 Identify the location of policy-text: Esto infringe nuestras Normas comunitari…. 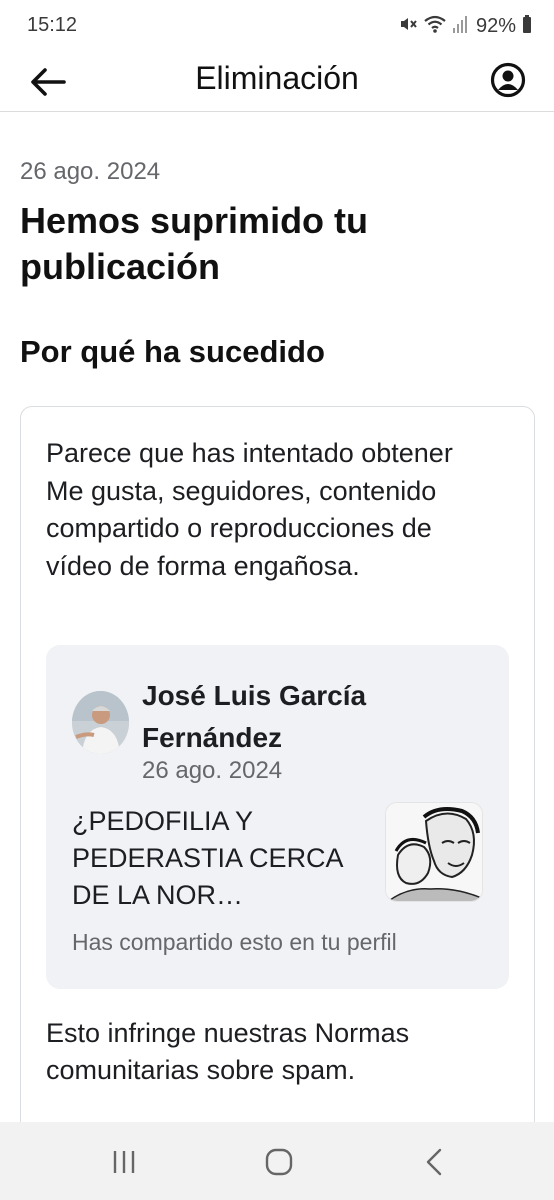
(228, 1051).